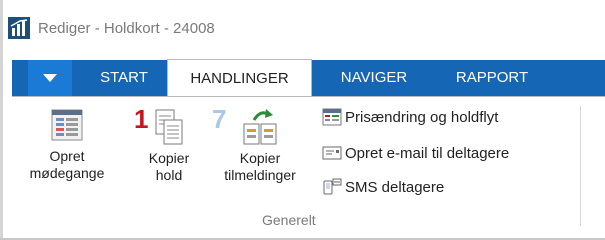 This screenshot has width=605, height=240. I want to click on tab-rapport: RAPPORT, so click(492, 78).